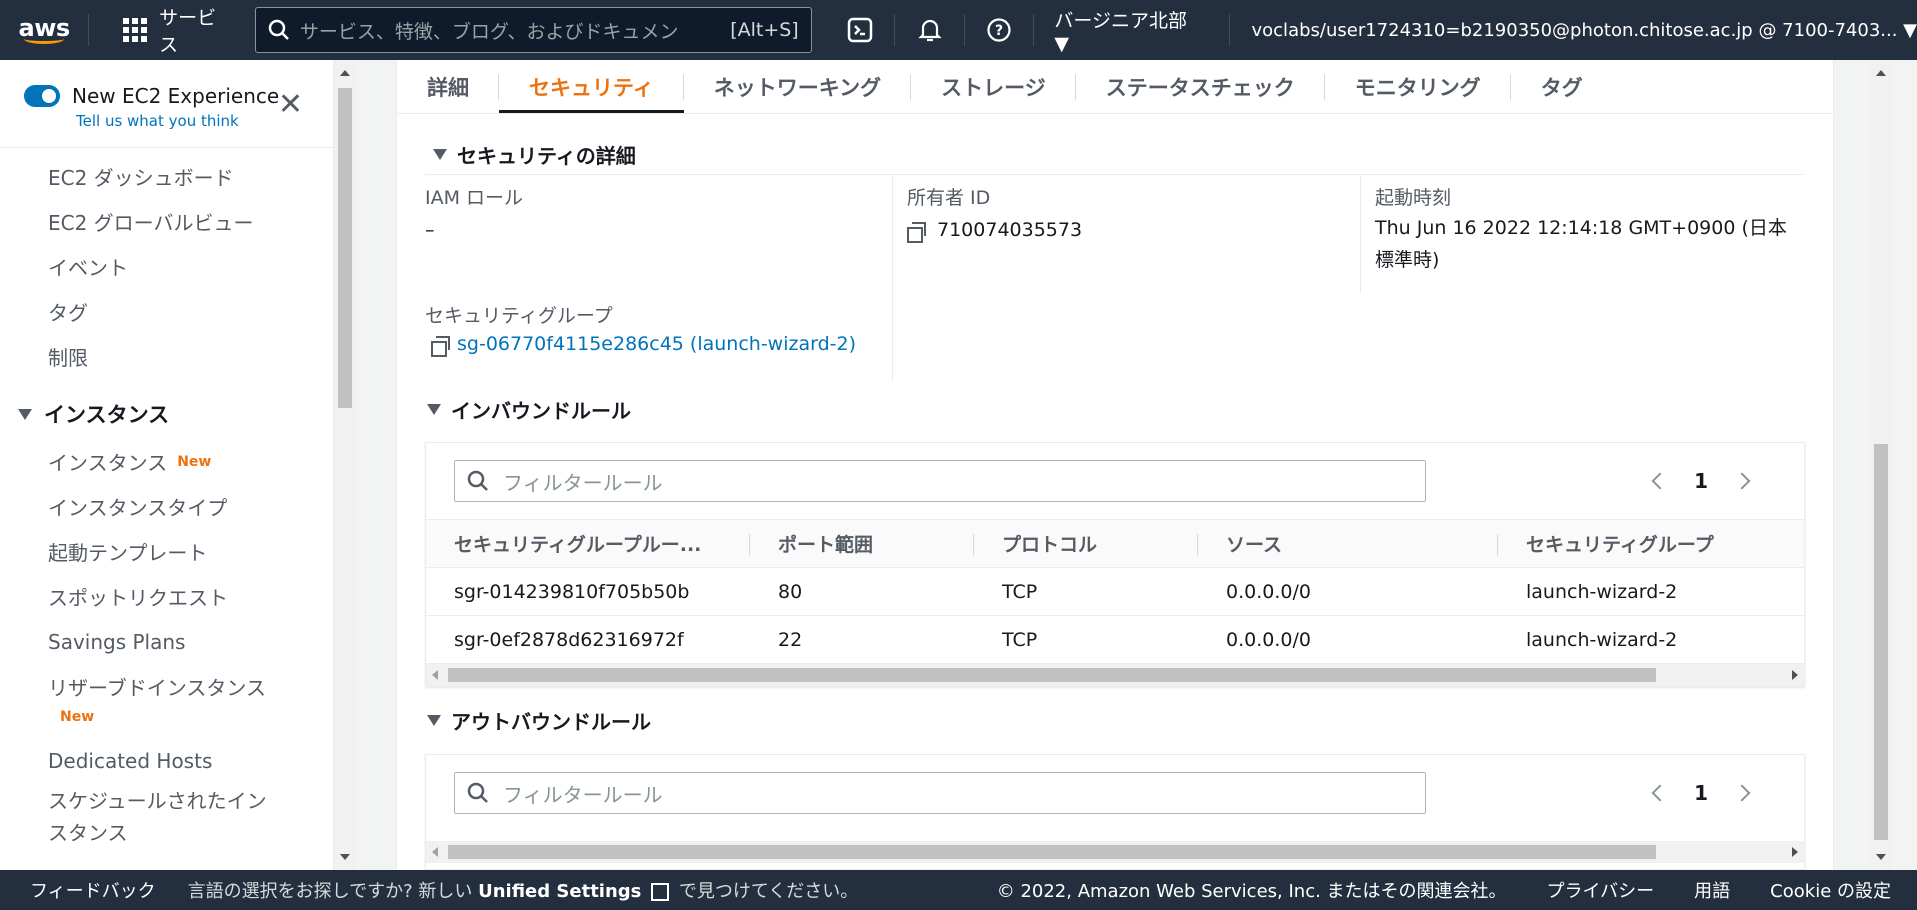 This screenshot has height=910, width=1917. Describe the element at coordinates (430, 230) in the screenshot. I see `field-value: –` at that location.